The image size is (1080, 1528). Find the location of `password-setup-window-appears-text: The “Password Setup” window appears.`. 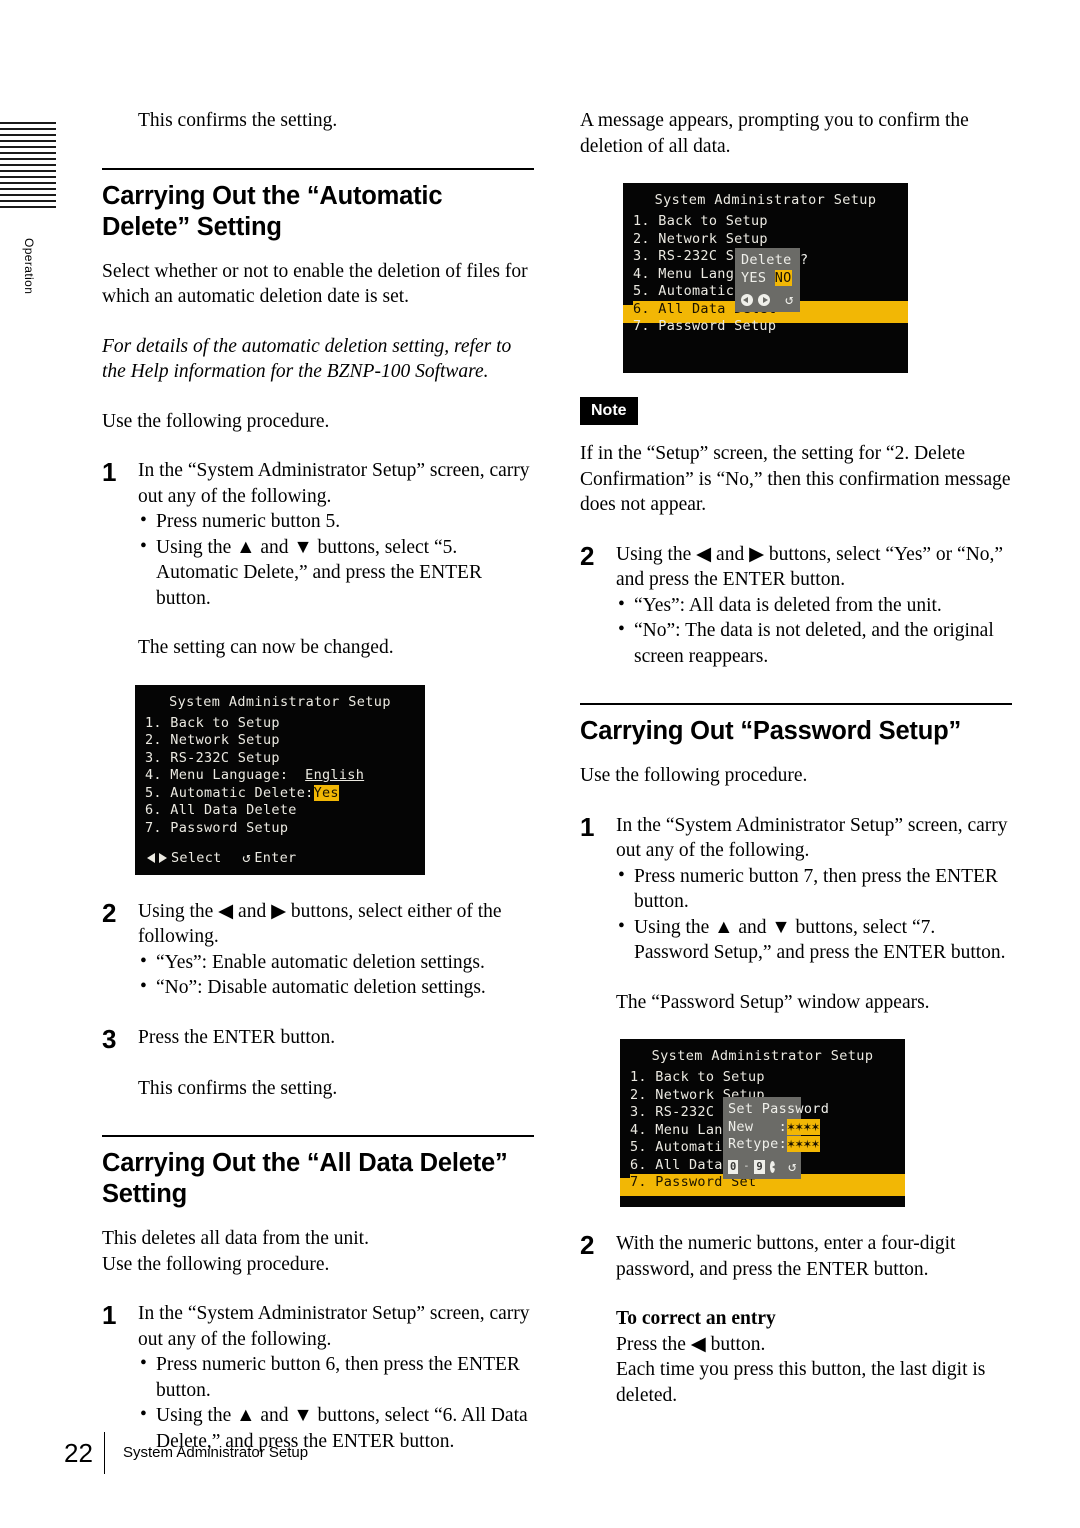

password-setup-window-appears-text: The “Password Setup” window appears. is located at coordinates (773, 1002).